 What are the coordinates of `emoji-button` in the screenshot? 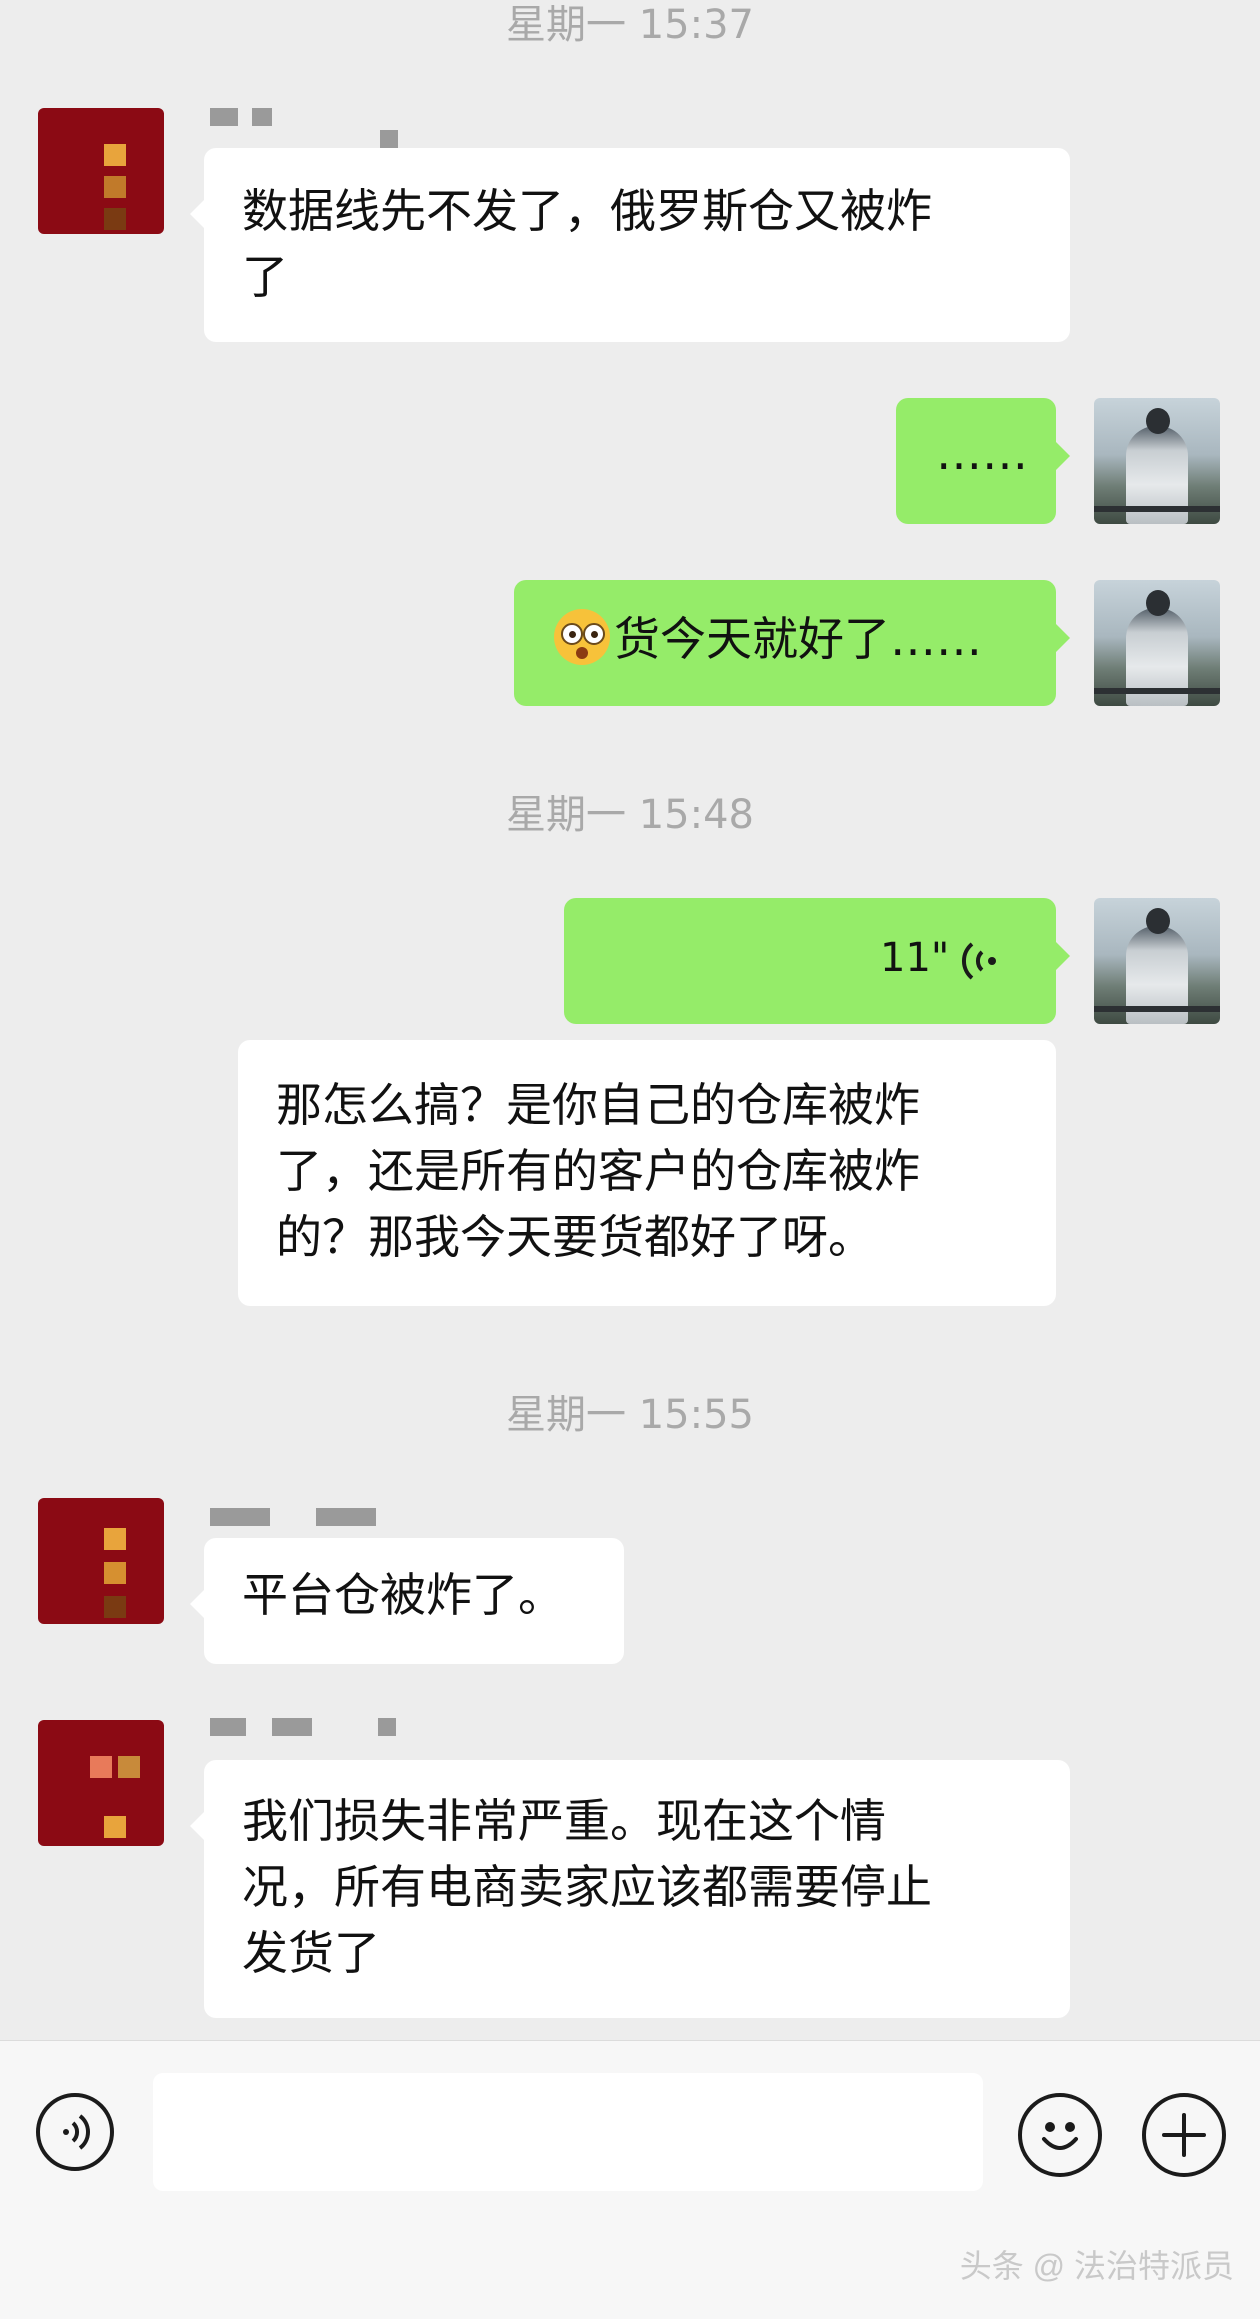 It's located at (1060, 2135).